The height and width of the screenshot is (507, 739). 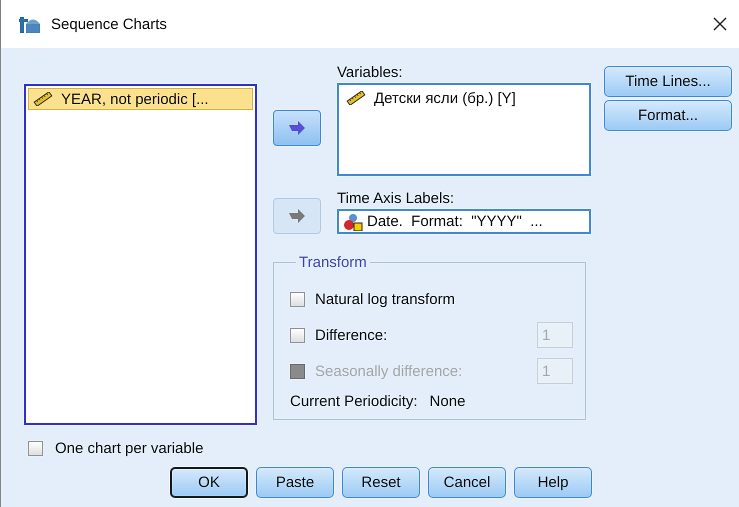 What do you see at coordinates (385, 299) in the screenshot?
I see `checkbox-label: Natural log transform` at bounding box center [385, 299].